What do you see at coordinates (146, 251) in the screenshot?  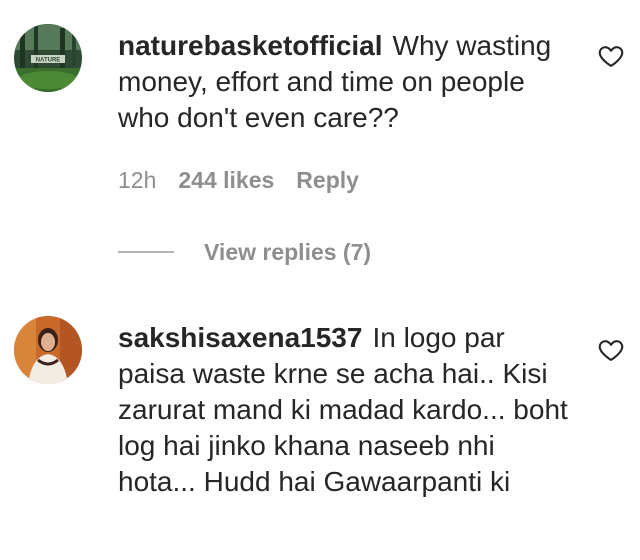 I see `replies-divider` at bounding box center [146, 251].